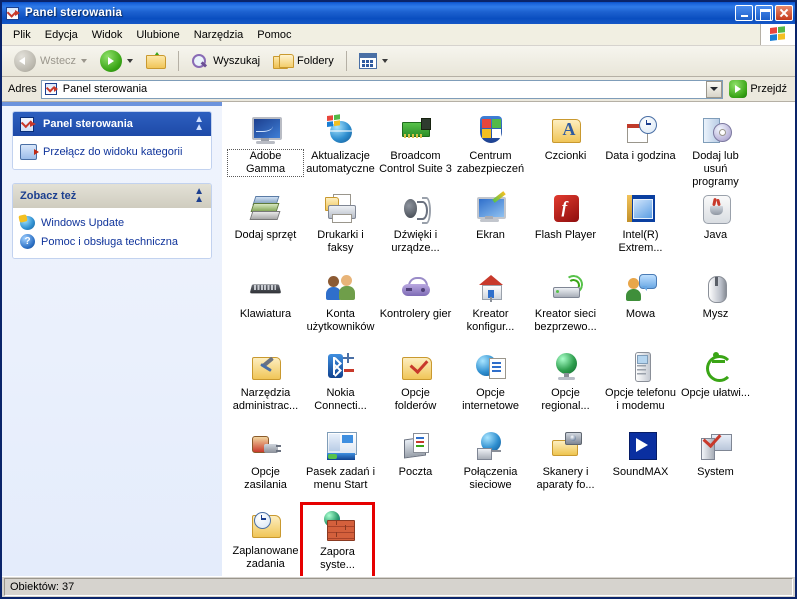 This screenshot has height=599, width=797. Describe the element at coordinates (398, 61) in the screenshot. I see `toolbar: Wstecz Wyszukaj Foldery` at that location.